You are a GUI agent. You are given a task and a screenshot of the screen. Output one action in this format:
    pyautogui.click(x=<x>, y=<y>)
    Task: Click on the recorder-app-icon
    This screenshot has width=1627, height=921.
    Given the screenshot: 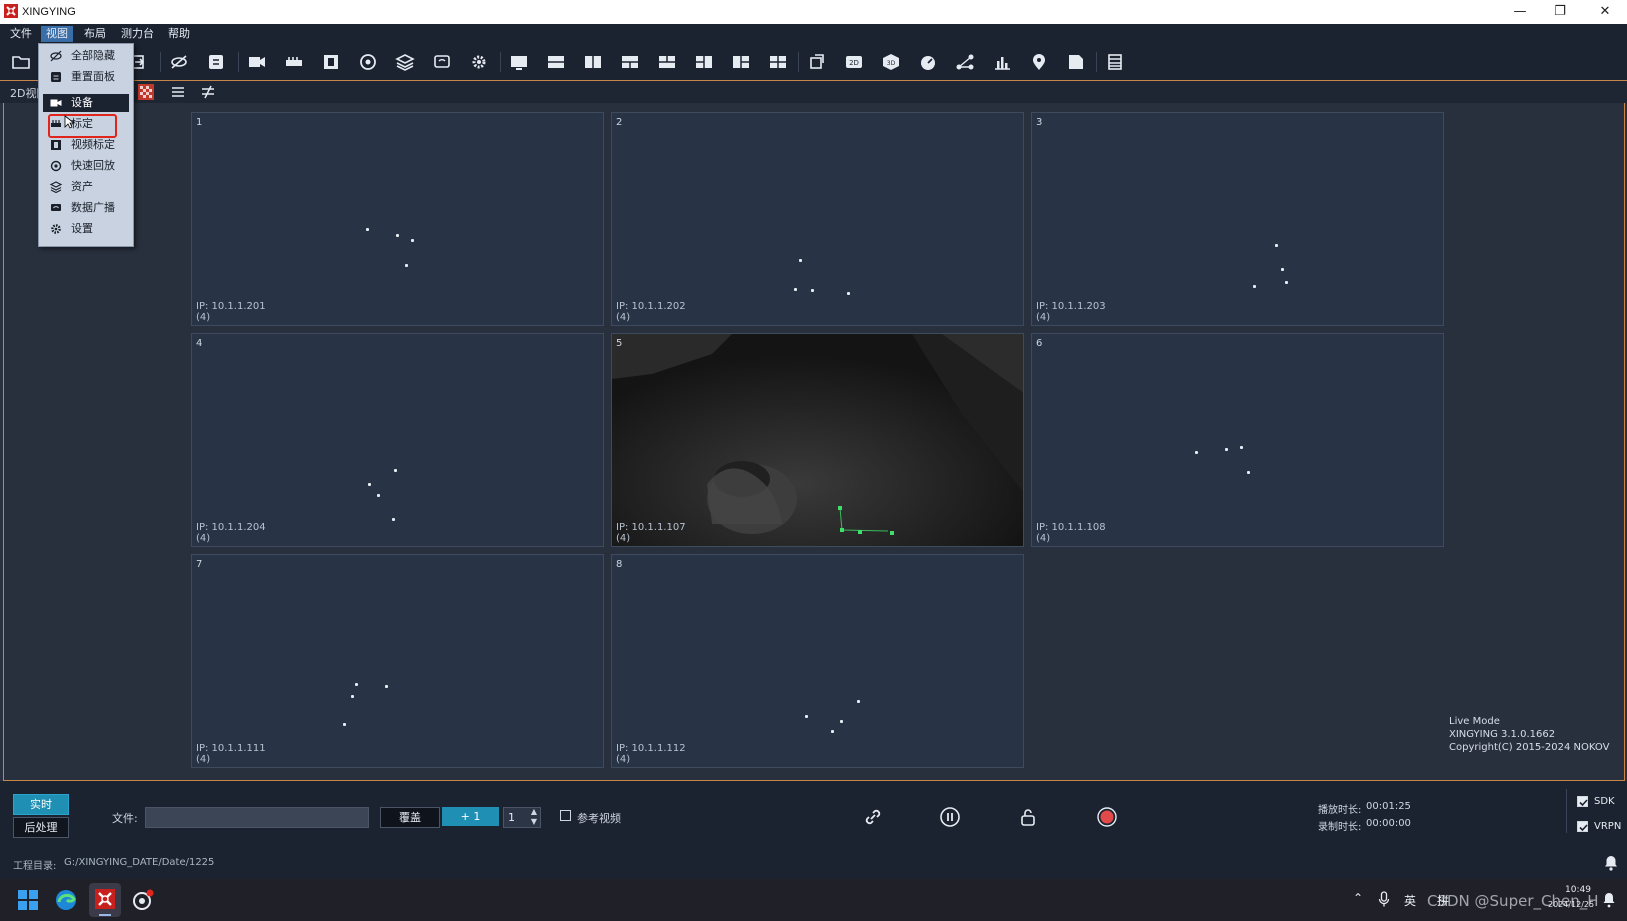 What is the action you would take?
    pyautogui.click(x=143, y=901)
    